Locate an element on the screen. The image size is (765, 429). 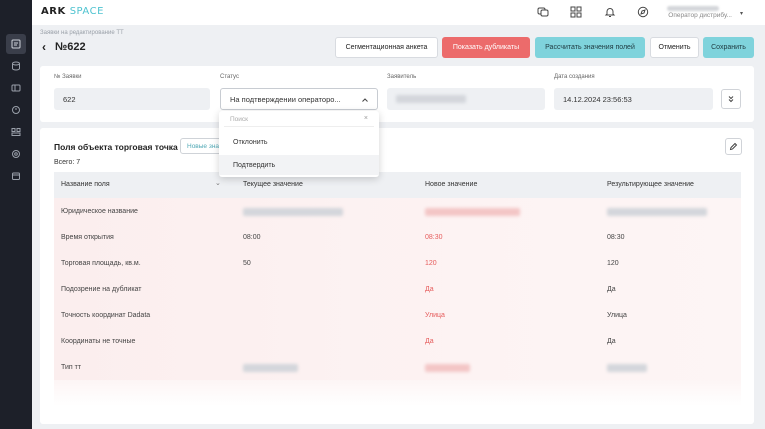
bell-icon is located at coordinates (610, 12).